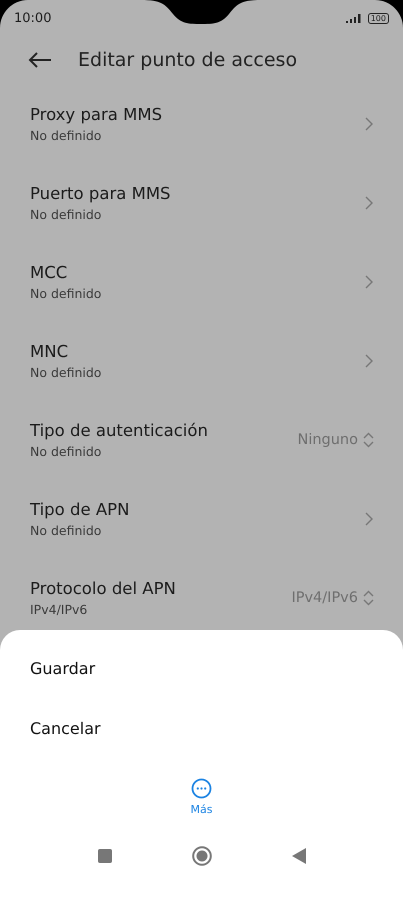  I want to click on setting-value: IPv4/IPv6, so click(59, 609).